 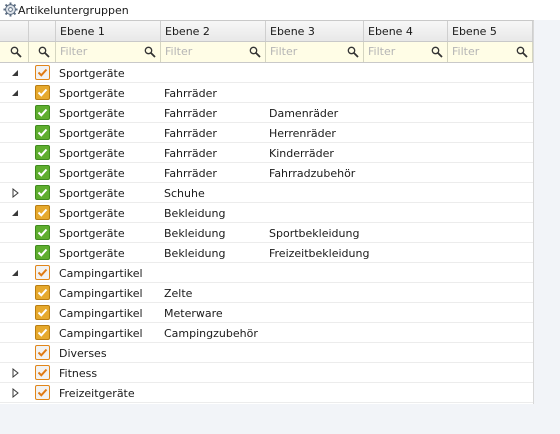 What do you see at coordinates (73, 10) in the screenshot?
I see `window-title: Artikeluntergruppen` at bounding box center [73, 10].